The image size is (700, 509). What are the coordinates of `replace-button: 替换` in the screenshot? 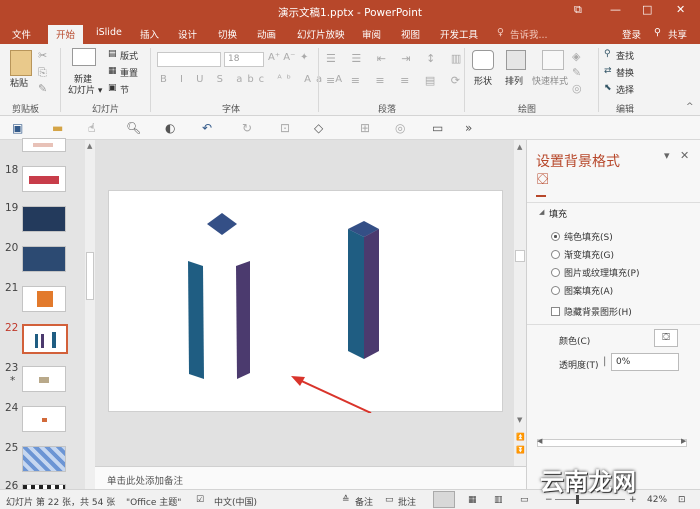 It's located at (625, 72).